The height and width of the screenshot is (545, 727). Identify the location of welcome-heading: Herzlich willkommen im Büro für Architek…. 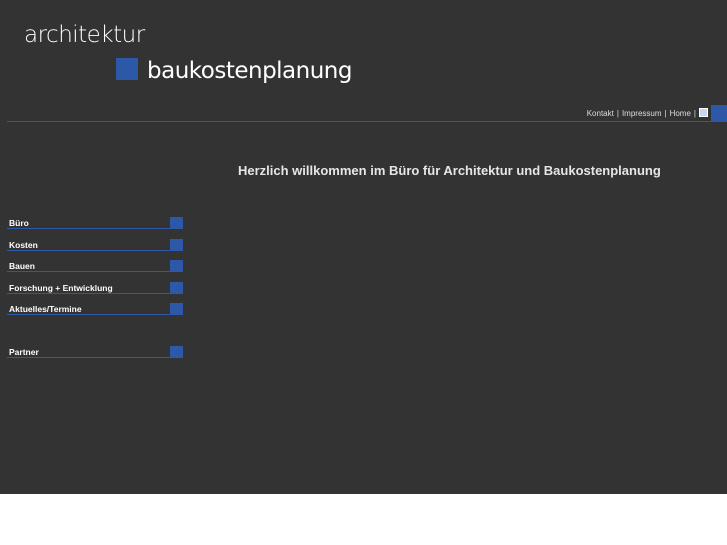
(449, 170).